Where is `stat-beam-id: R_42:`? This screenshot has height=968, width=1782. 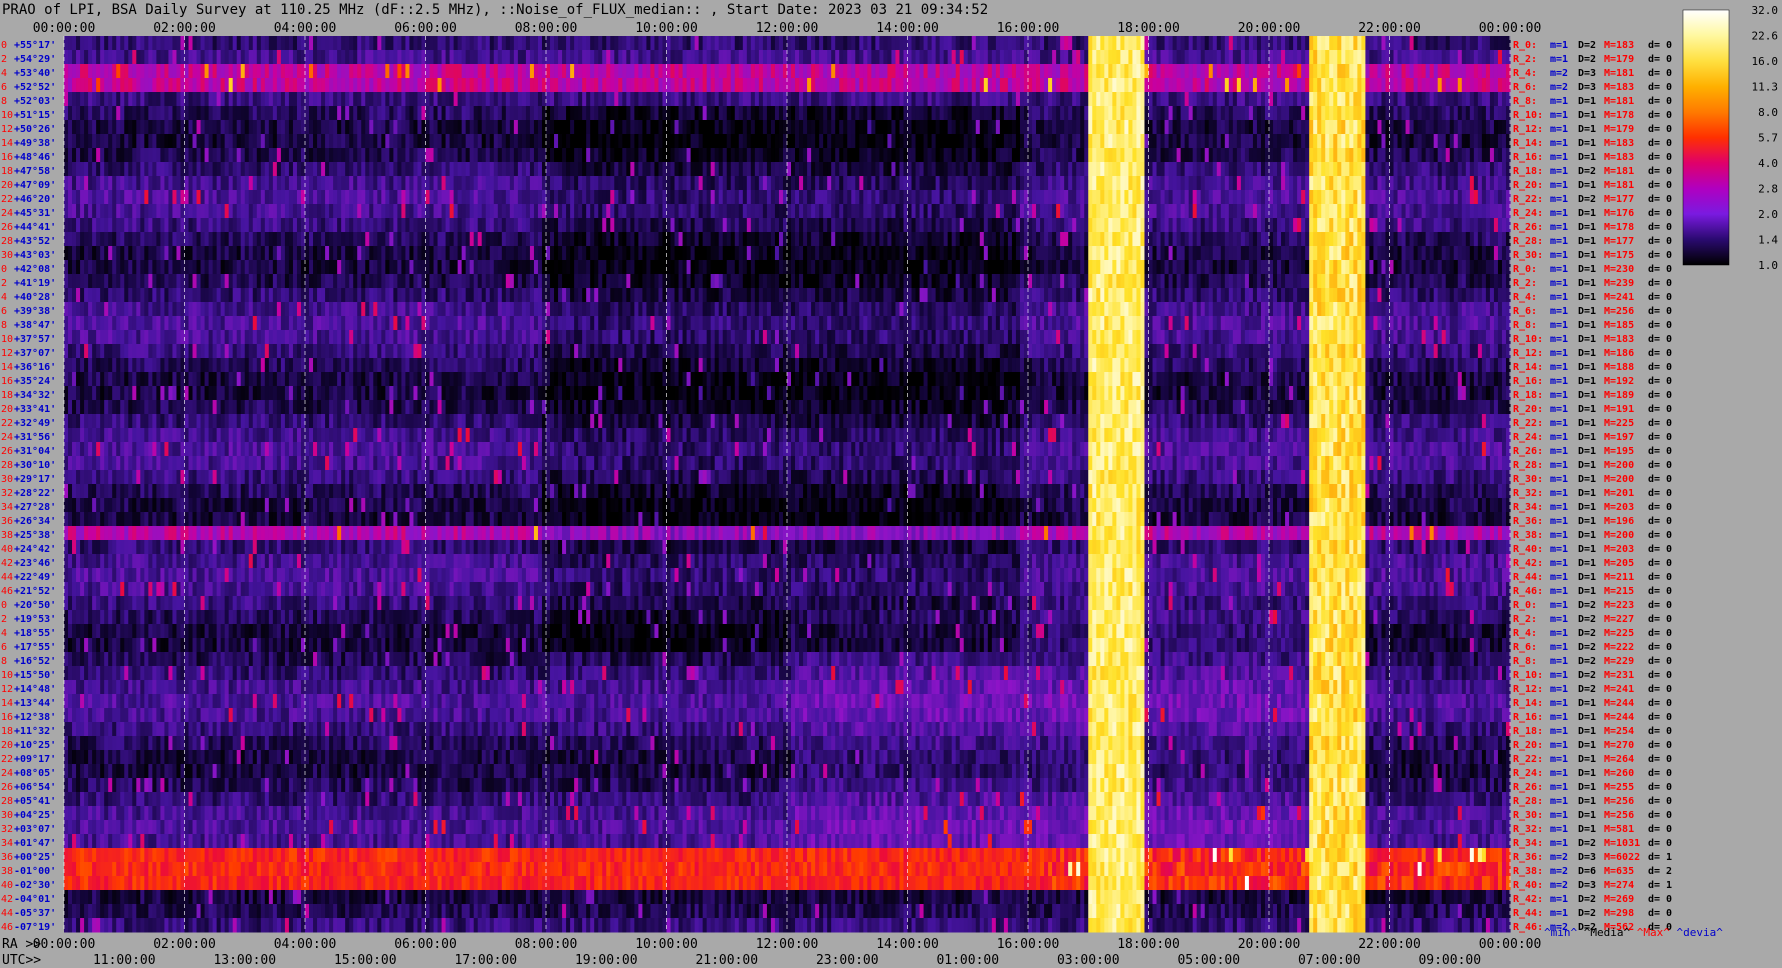
stat-beam-id: R_42: is located at coordinates (1528, 563).